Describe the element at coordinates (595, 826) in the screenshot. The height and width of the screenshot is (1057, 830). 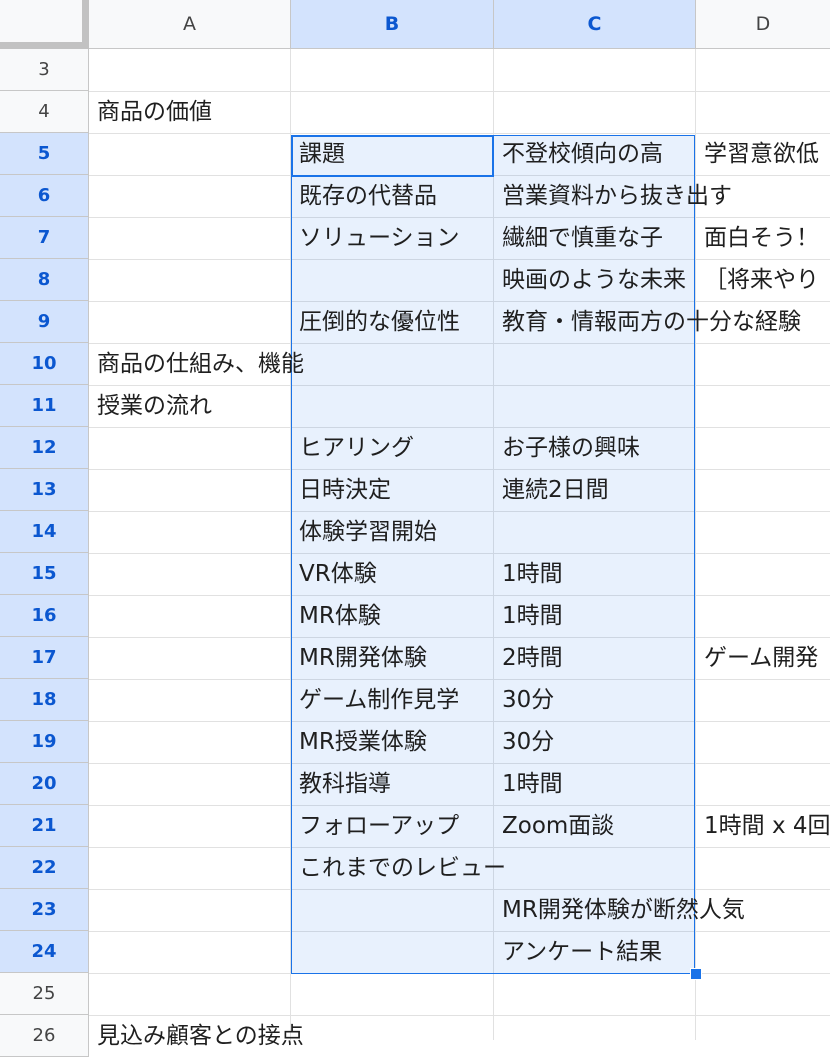
I see `cell-c21: Zoom面談` at that location.